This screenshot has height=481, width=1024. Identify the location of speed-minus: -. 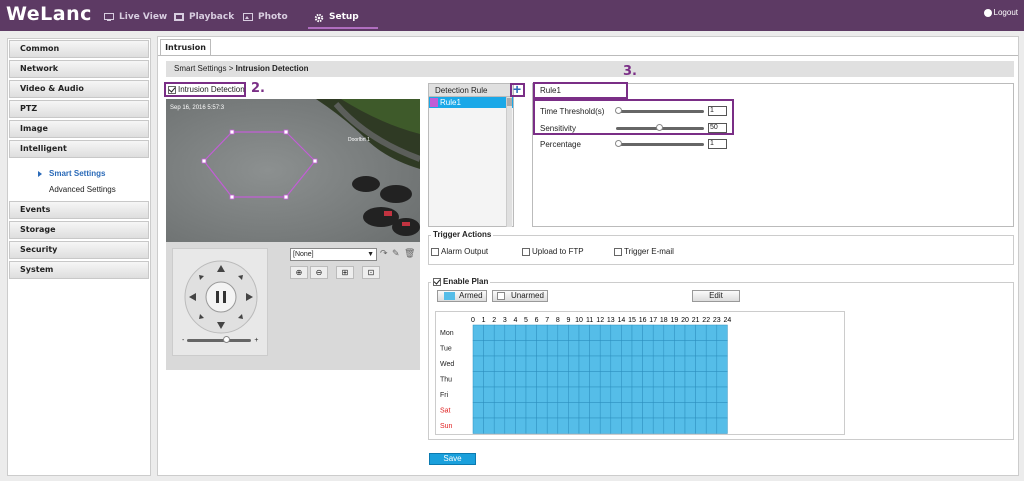
(183, 340).